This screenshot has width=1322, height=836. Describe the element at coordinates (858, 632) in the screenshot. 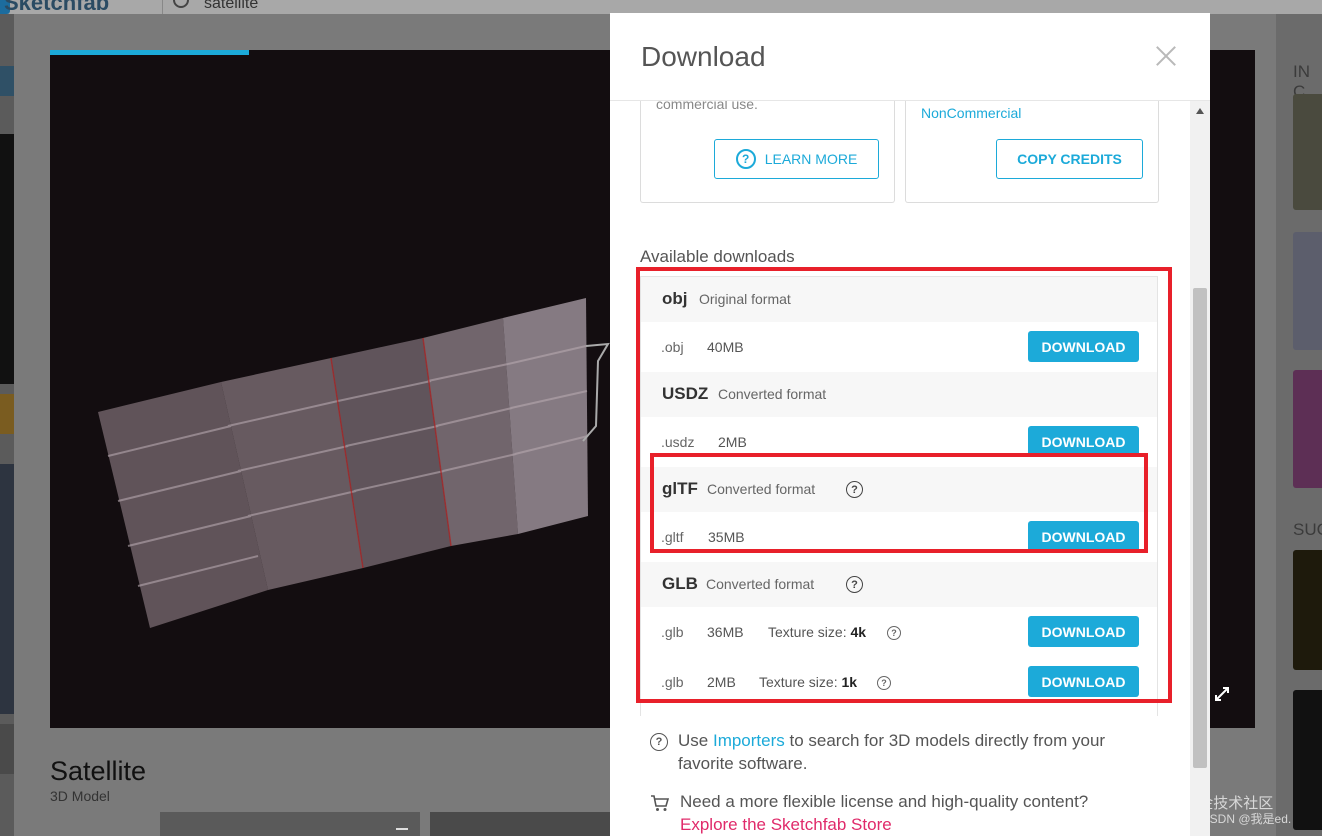

I see `texture-size-value: 4k` at that location.